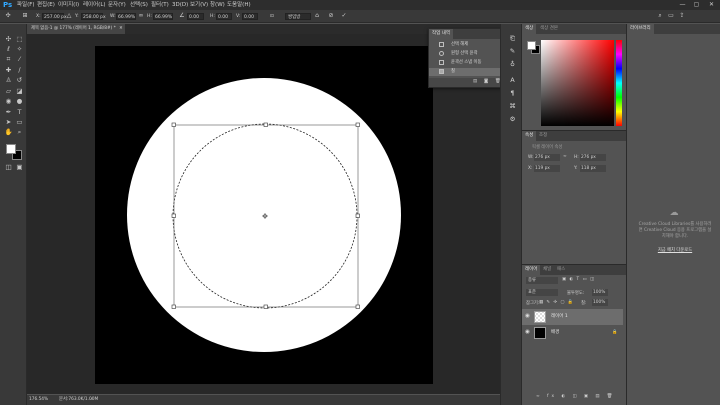 This screenshot has height=405, width=720. What do you see at coordinates (160, 5) in the screenshot?
I see `menu-filter: 필터(T)` at bounding box center [160, 5].